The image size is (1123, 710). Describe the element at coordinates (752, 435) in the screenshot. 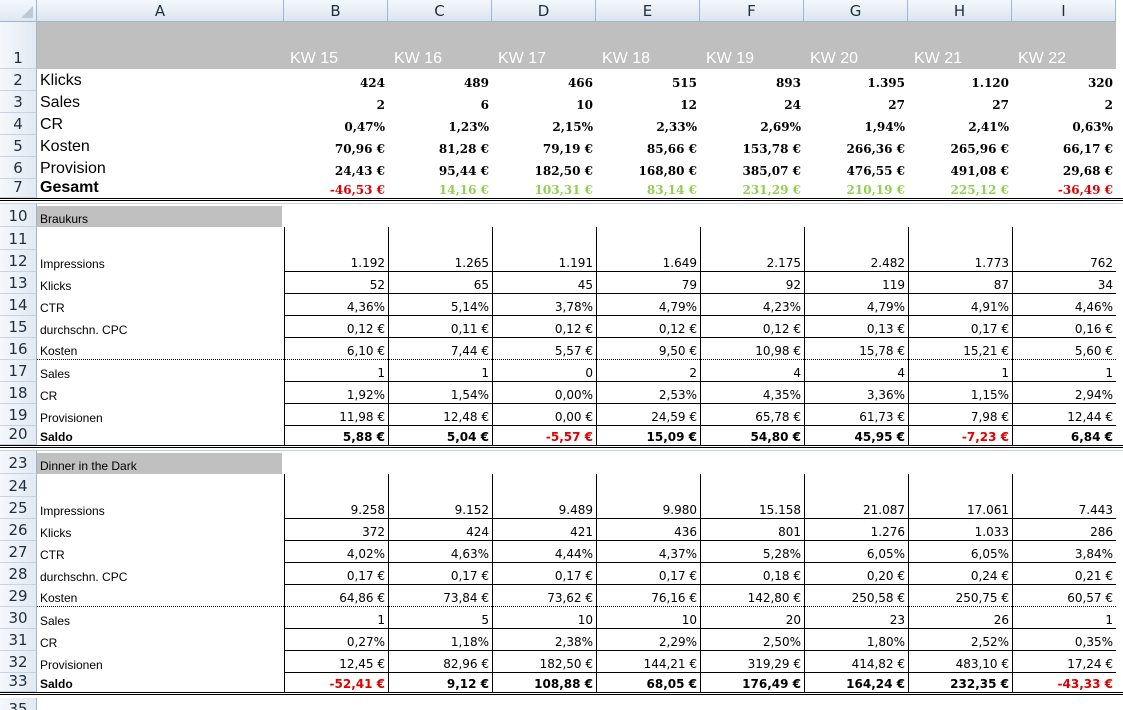

I see `data-cell-20-5: 54,80 €` at that location.